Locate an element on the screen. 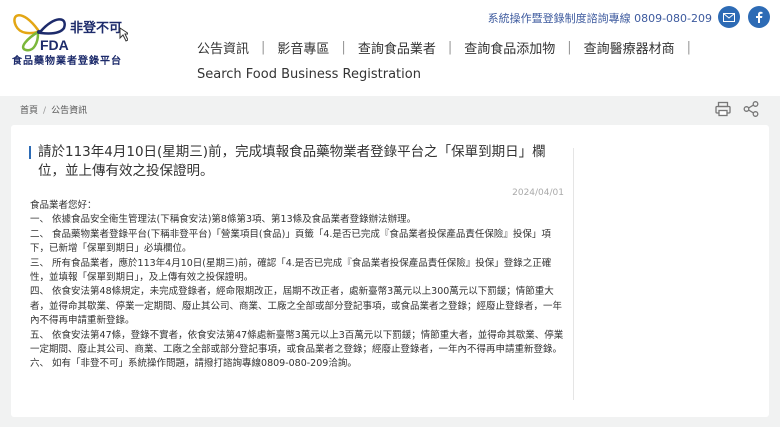 The image size is (780, 427). nav-search-food-business-registration: Search Food Business Registration is located at coordinates (309, 74).